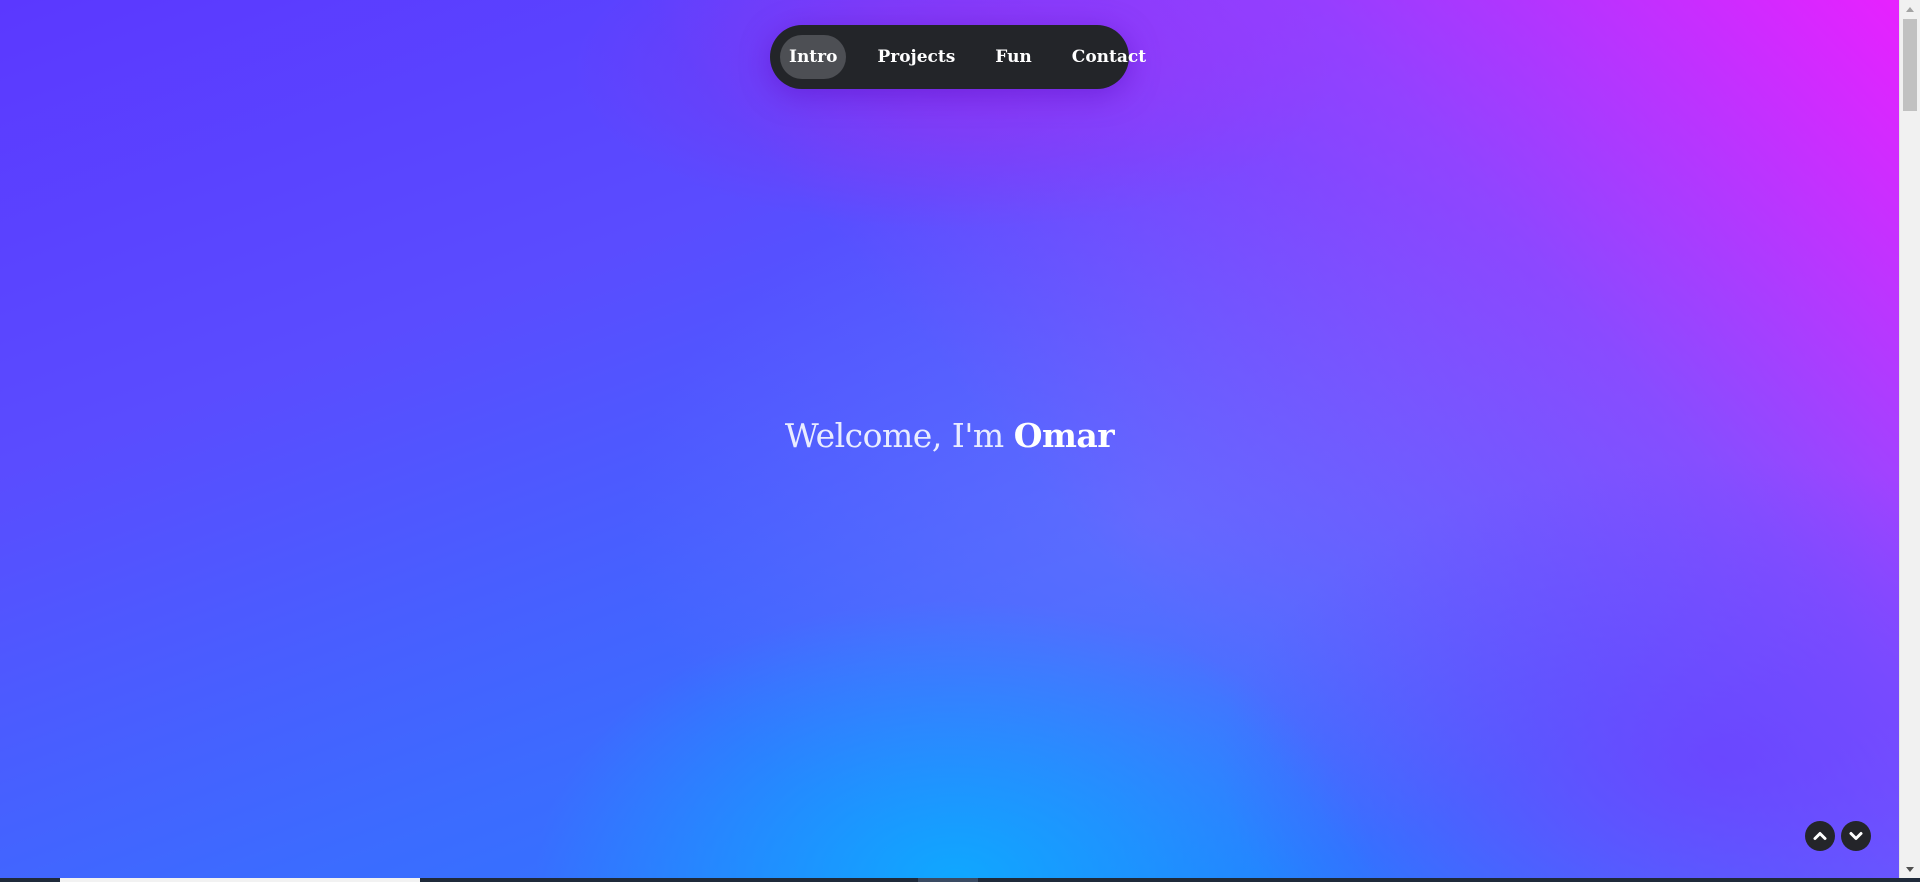 This screenshot has width=1920, height=882. I want to click on taskbar-strip, so click(960, 880).